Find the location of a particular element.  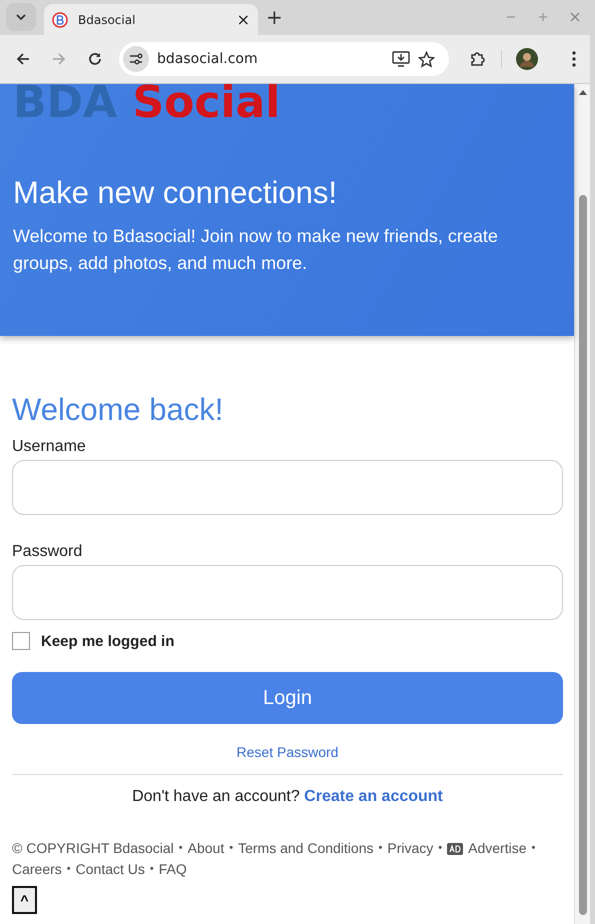

star-icon is located at coordinates (426, 59).